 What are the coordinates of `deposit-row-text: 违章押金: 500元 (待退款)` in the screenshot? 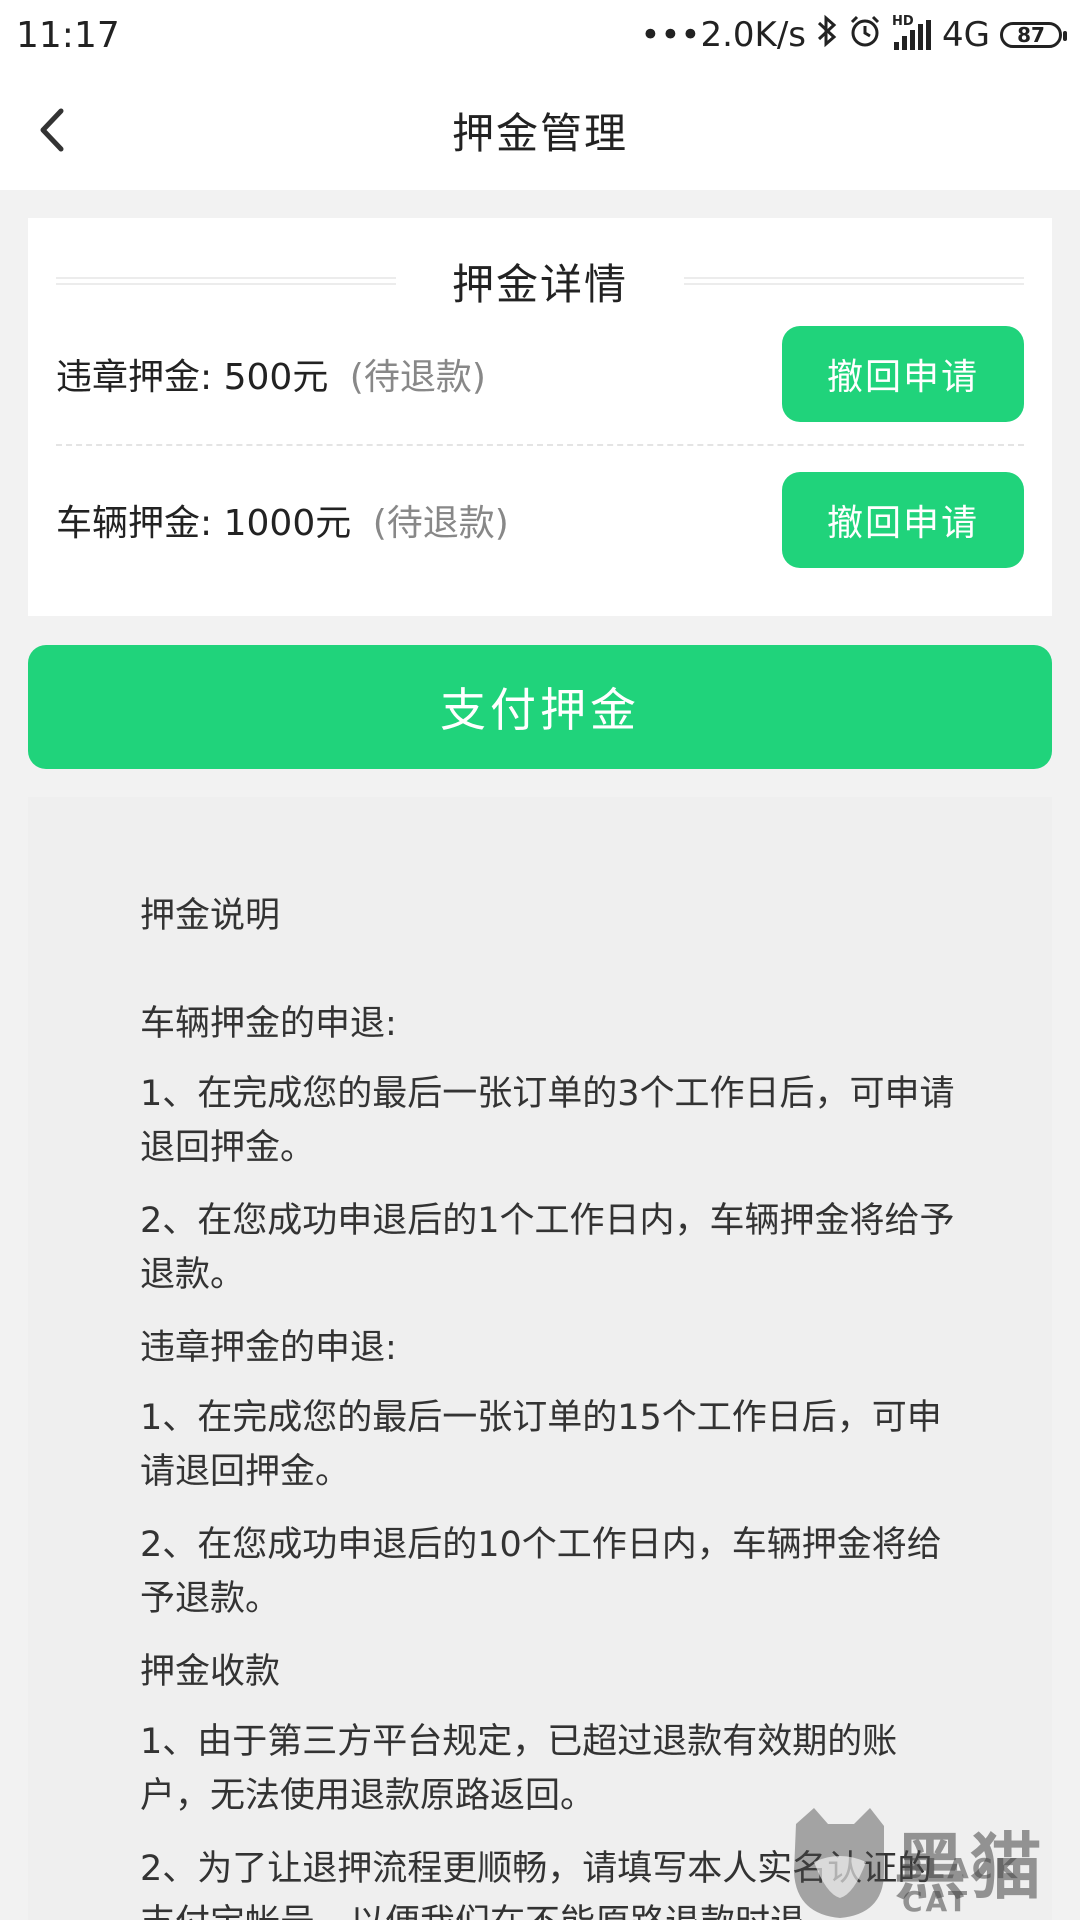 It's located at (271, 374).